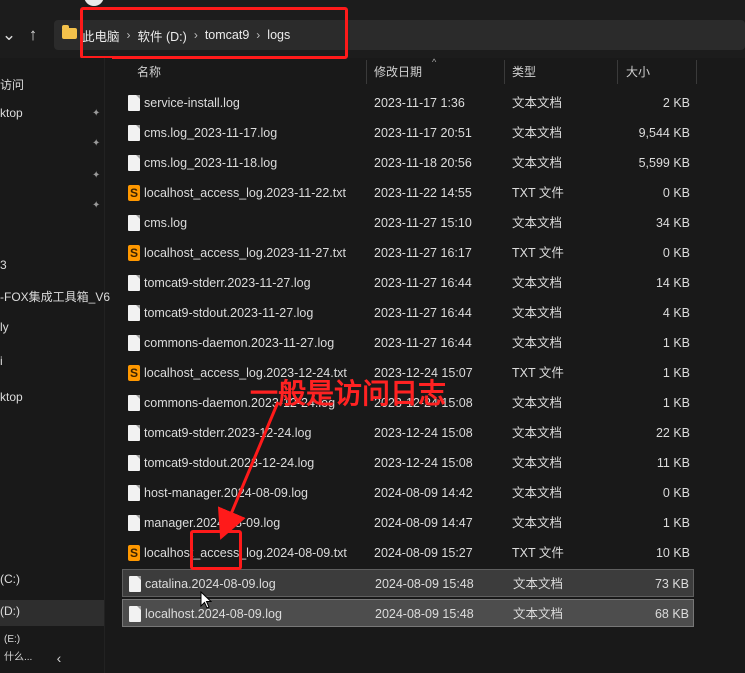 This screenshot has width=745, height=673. Describe the element at coordinates (166, 223) in the screenshot. I see `file-name: cms.log` at that location.